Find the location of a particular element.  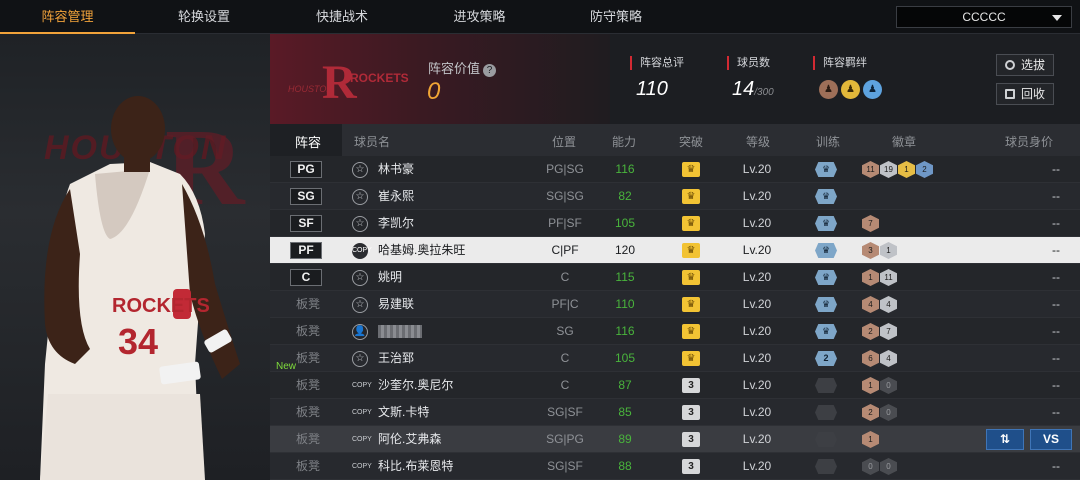

player-name: 文斯.卡特 is located at coordinates (403, 412).